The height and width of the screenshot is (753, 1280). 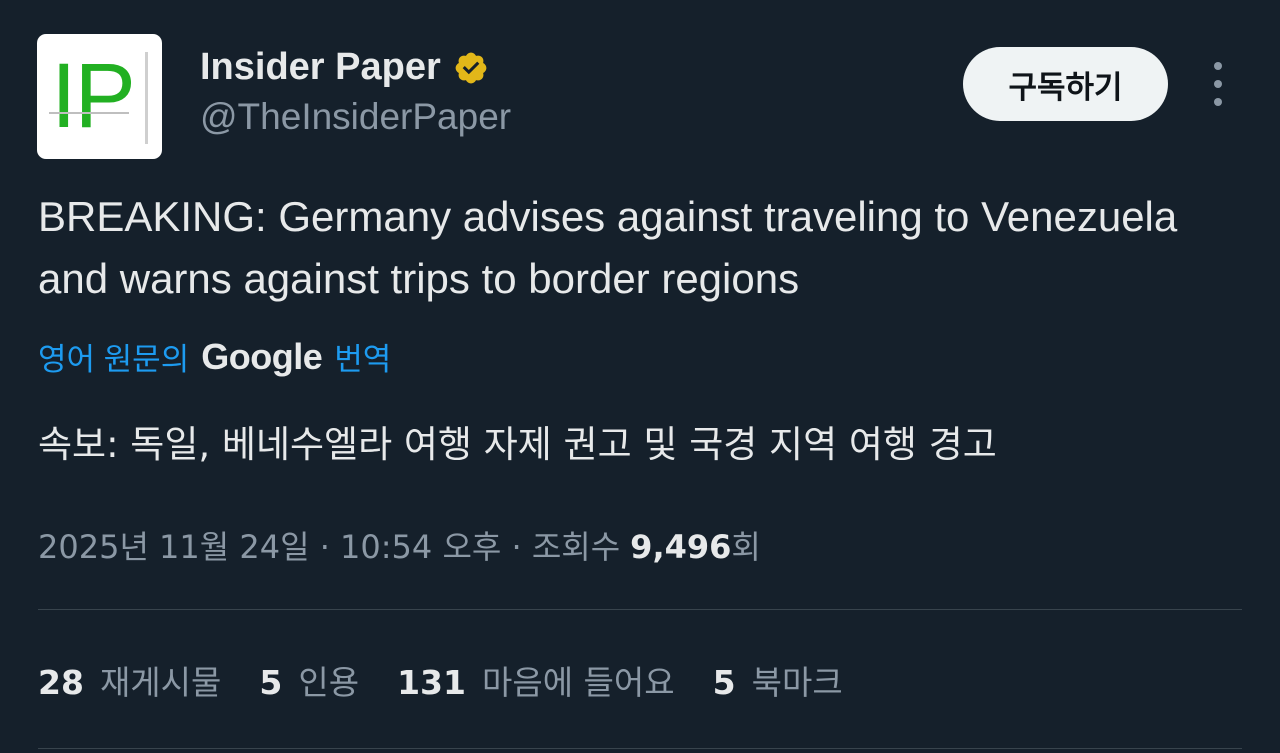 I want to click on avatar: IP, so click(x=99, y=96).